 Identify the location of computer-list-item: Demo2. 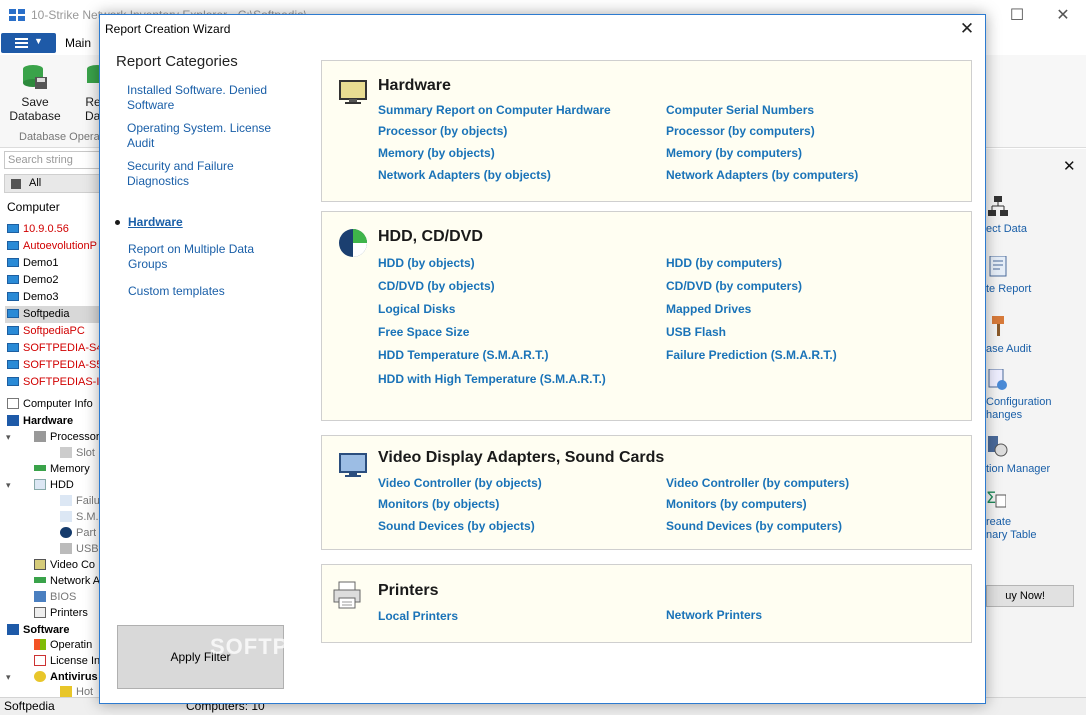
(53, 280).